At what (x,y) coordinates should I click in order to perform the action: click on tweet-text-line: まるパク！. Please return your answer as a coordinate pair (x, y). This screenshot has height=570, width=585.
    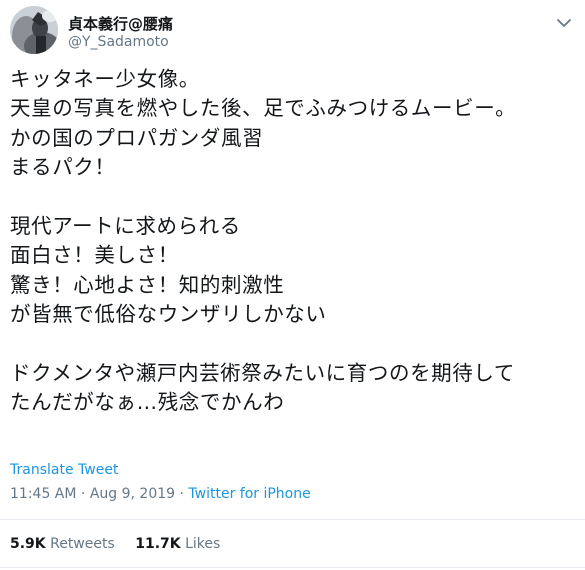
    Looking at the image, I should click on (63, 167).